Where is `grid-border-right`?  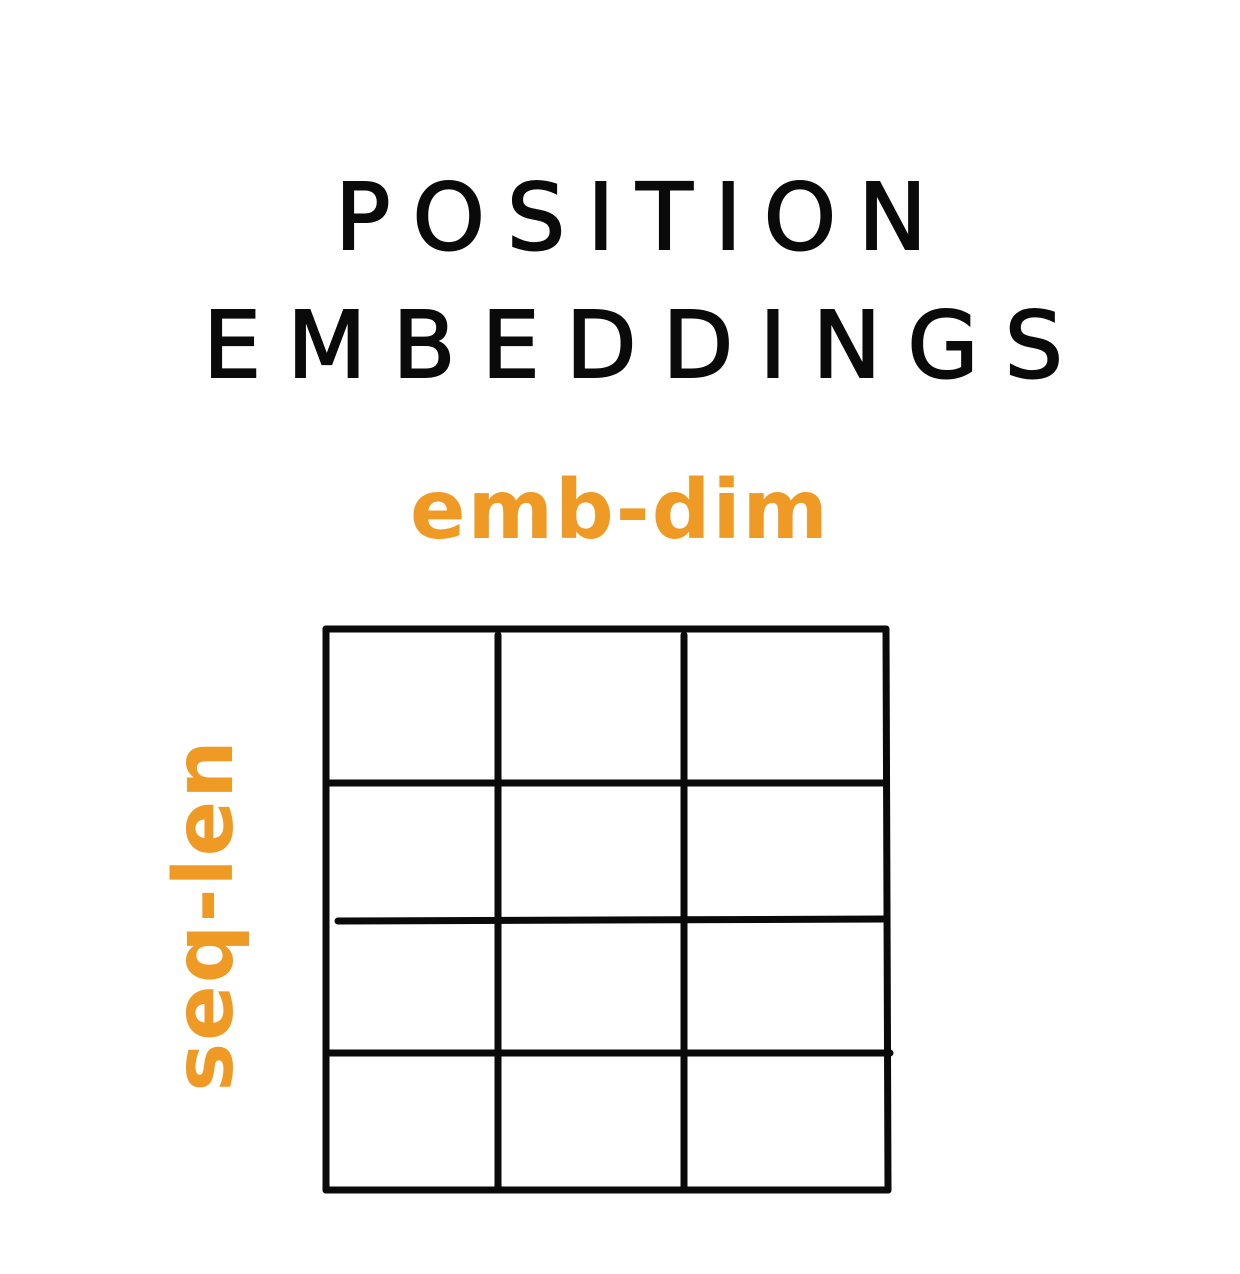 grid-border-right is located at coordinates (887, 909).